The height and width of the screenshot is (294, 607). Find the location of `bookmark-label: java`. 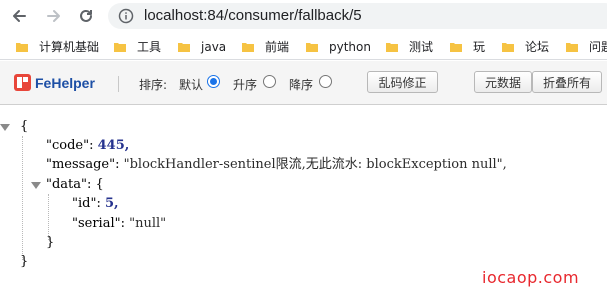

bookmark-label: java is located at coordinates (214, 46).